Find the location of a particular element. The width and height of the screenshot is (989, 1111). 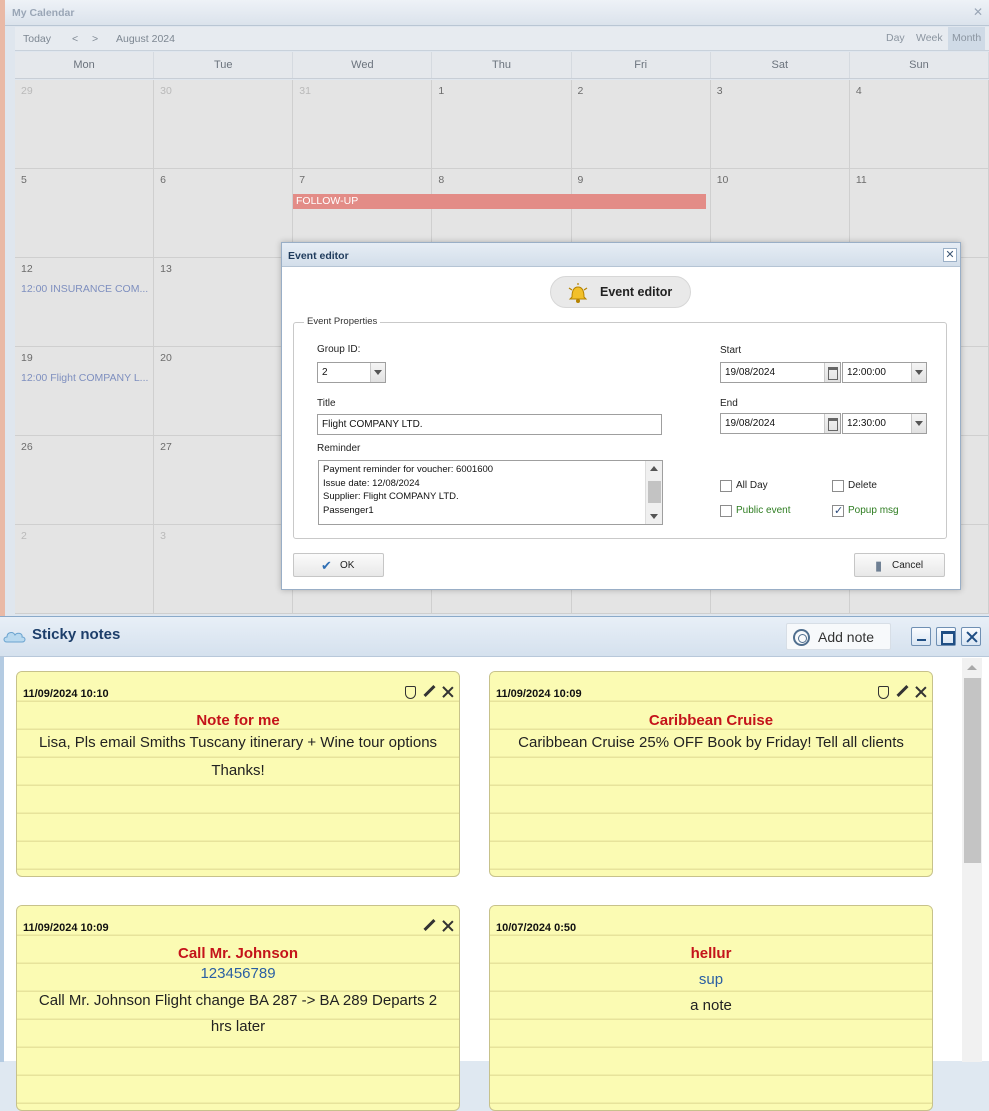

group-id-value: 2 is located at coordinates (325, 372).